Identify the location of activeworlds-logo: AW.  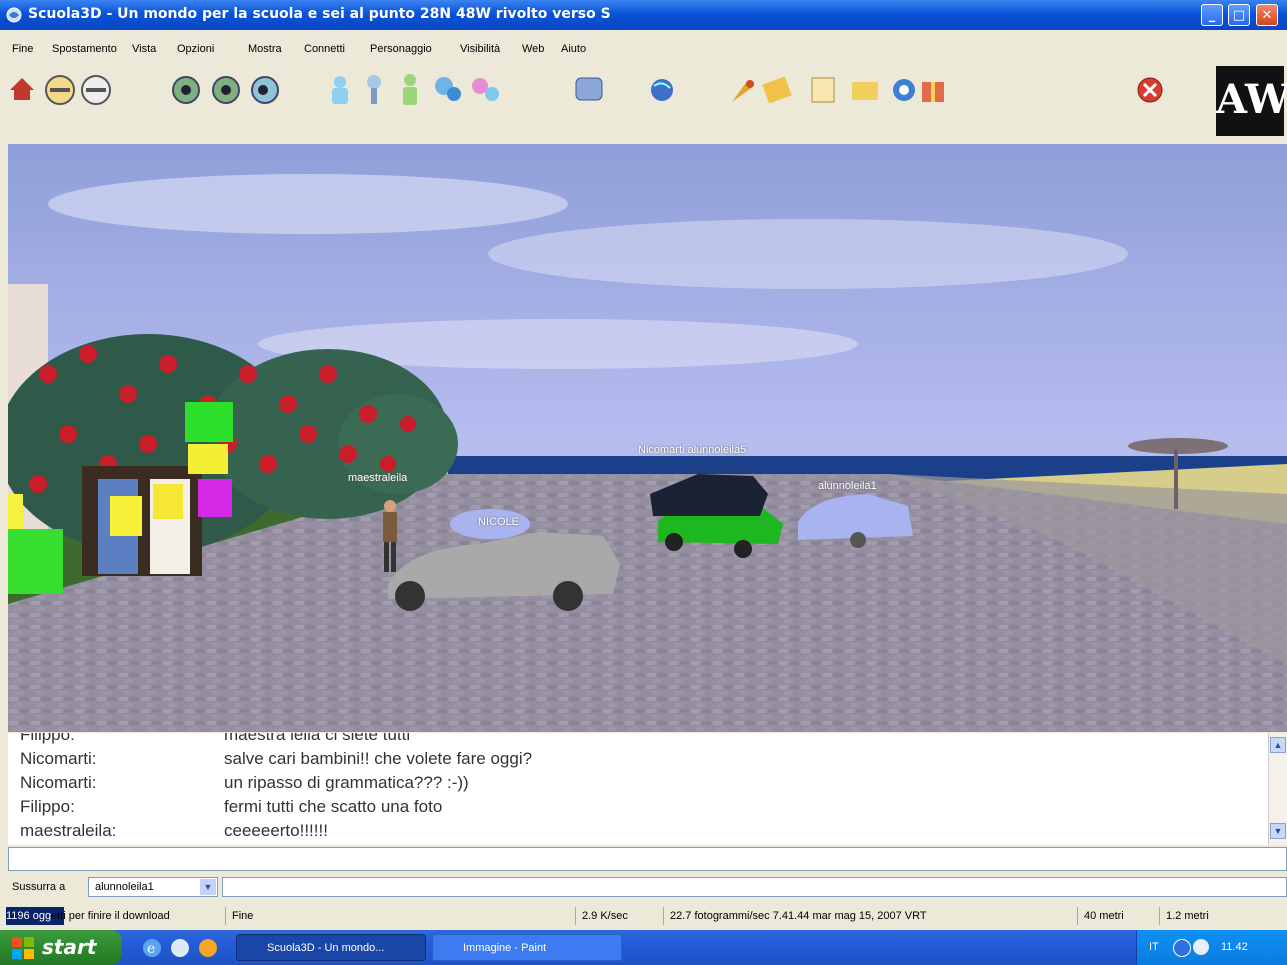
(1251, 101).